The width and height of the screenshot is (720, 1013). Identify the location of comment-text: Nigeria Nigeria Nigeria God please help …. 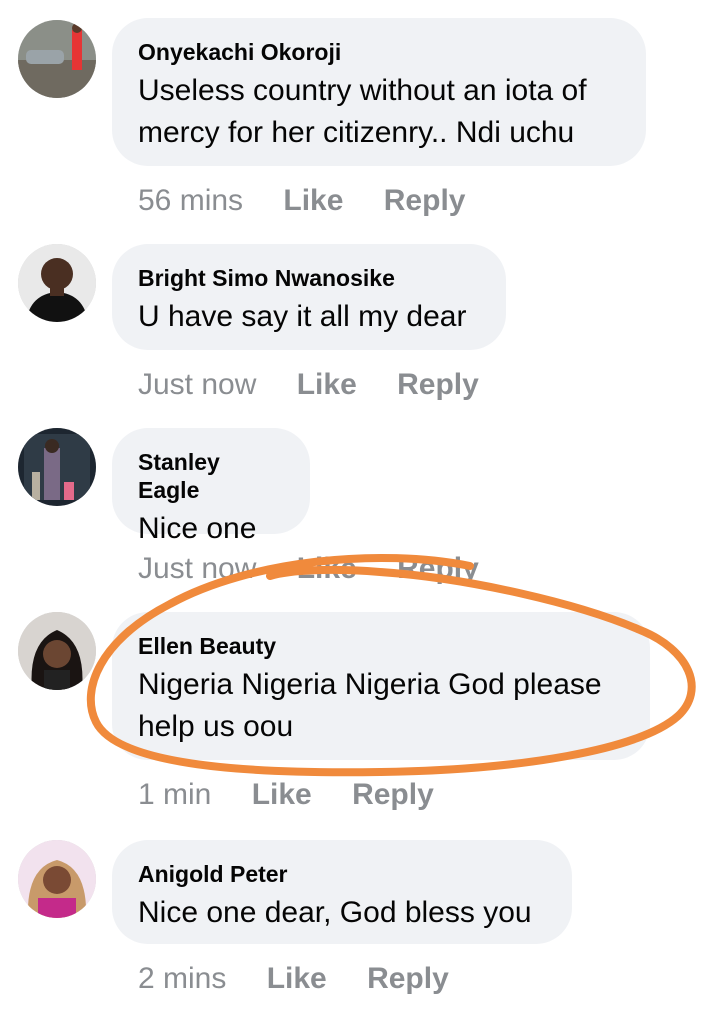
(370, 705).